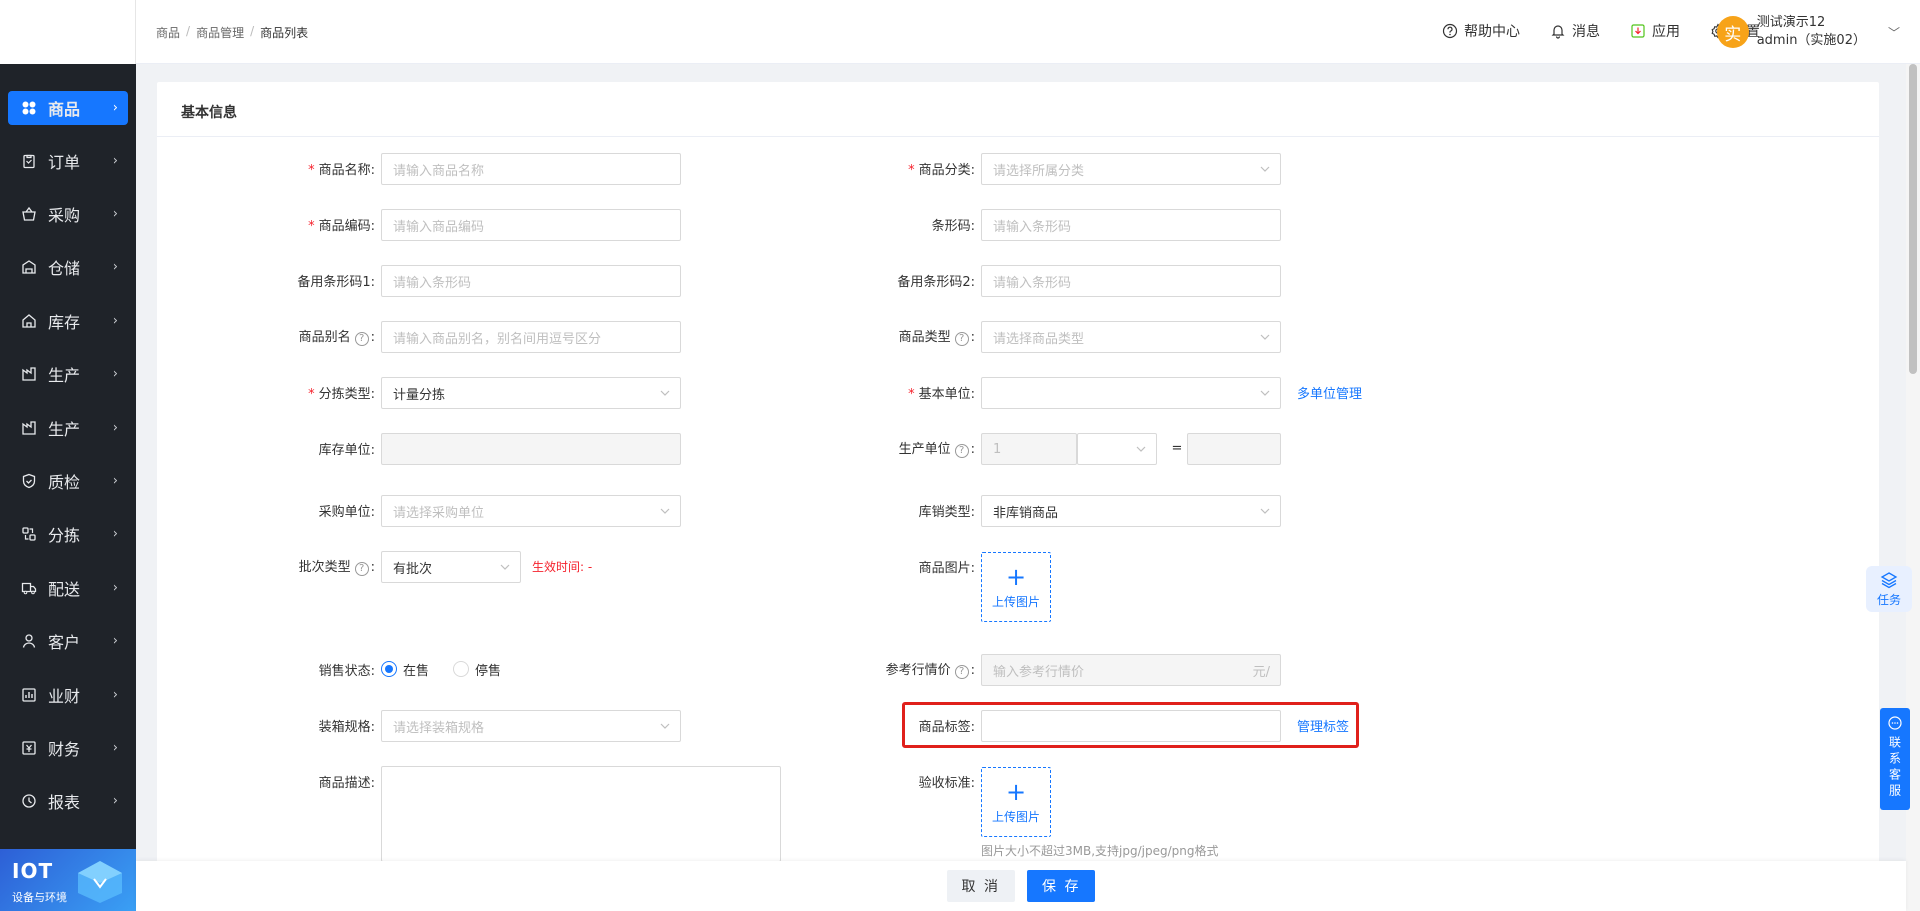 This screenshot has width=1920, height=911. Describe the element at coordinates (68, 801) in the screenshot. I see `sidebar-item: 报表 ›` at that location.